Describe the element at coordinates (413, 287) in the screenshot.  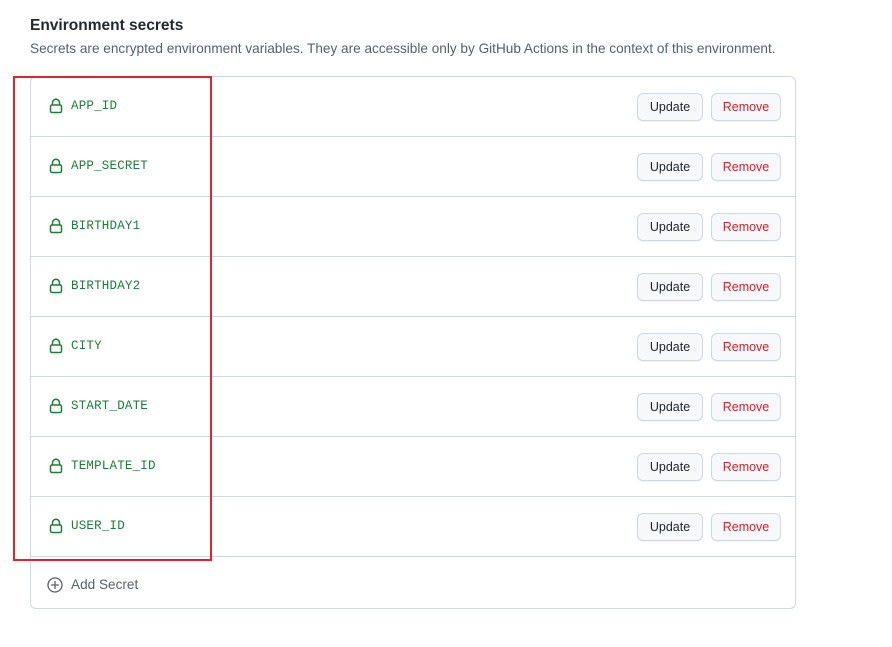
I see `secret-row: BIRTHDAY2 Update Remove` at that location.